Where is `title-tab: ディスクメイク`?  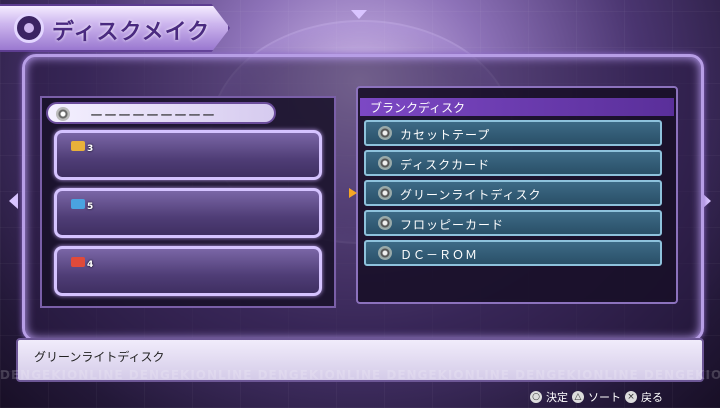
title-tab: ディスクメイク is located at coordinates (115, 28).